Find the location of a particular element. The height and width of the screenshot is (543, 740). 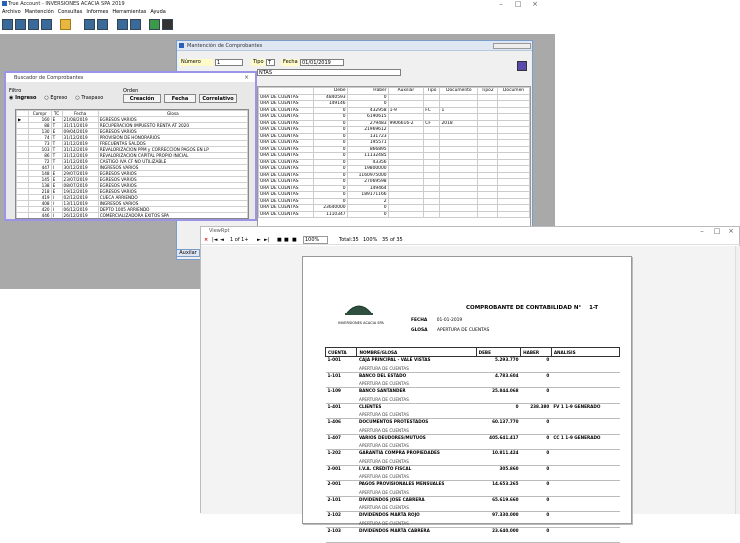

report-header-cell: HABER is located at coordinates (536, 352).